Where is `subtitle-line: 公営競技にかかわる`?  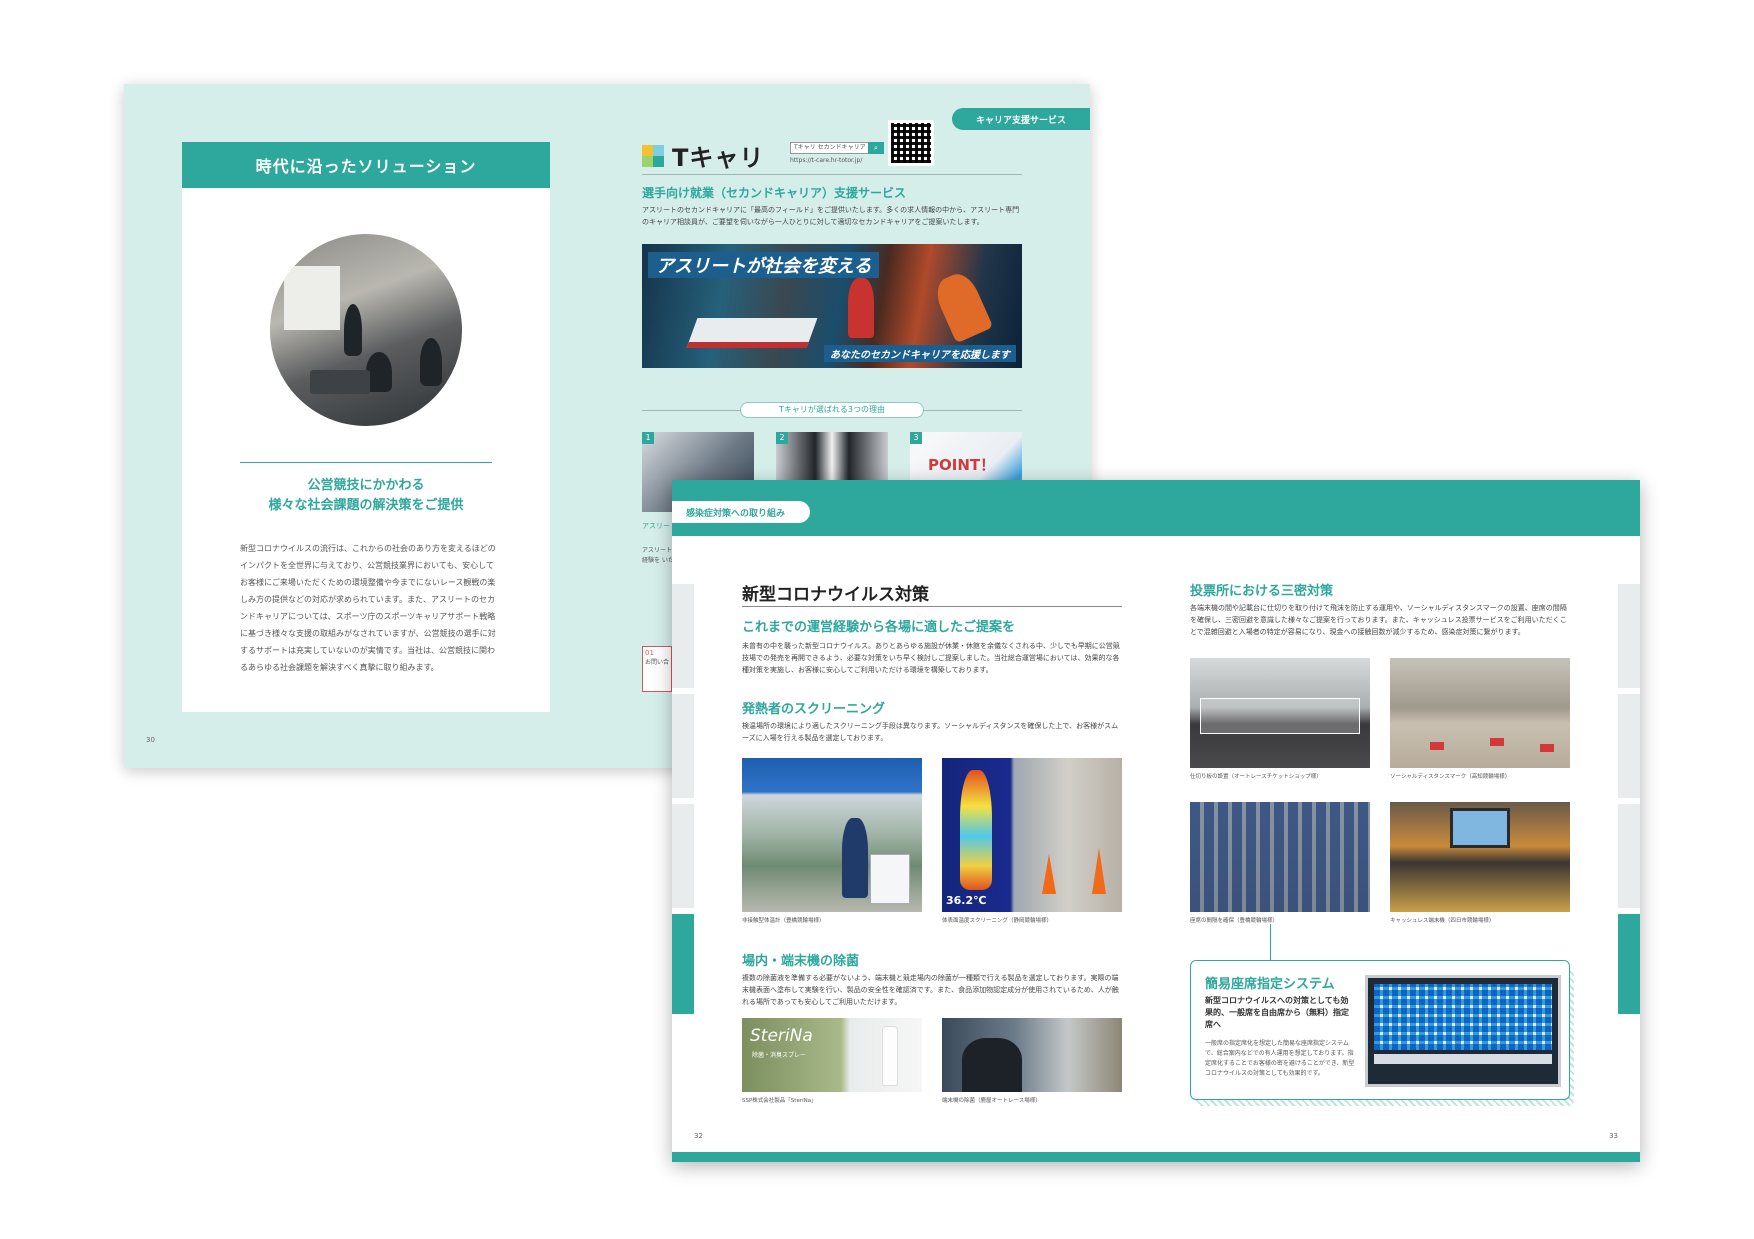 subtitle-line: 公営競技にかかわる is located at coordinates (366, 485).